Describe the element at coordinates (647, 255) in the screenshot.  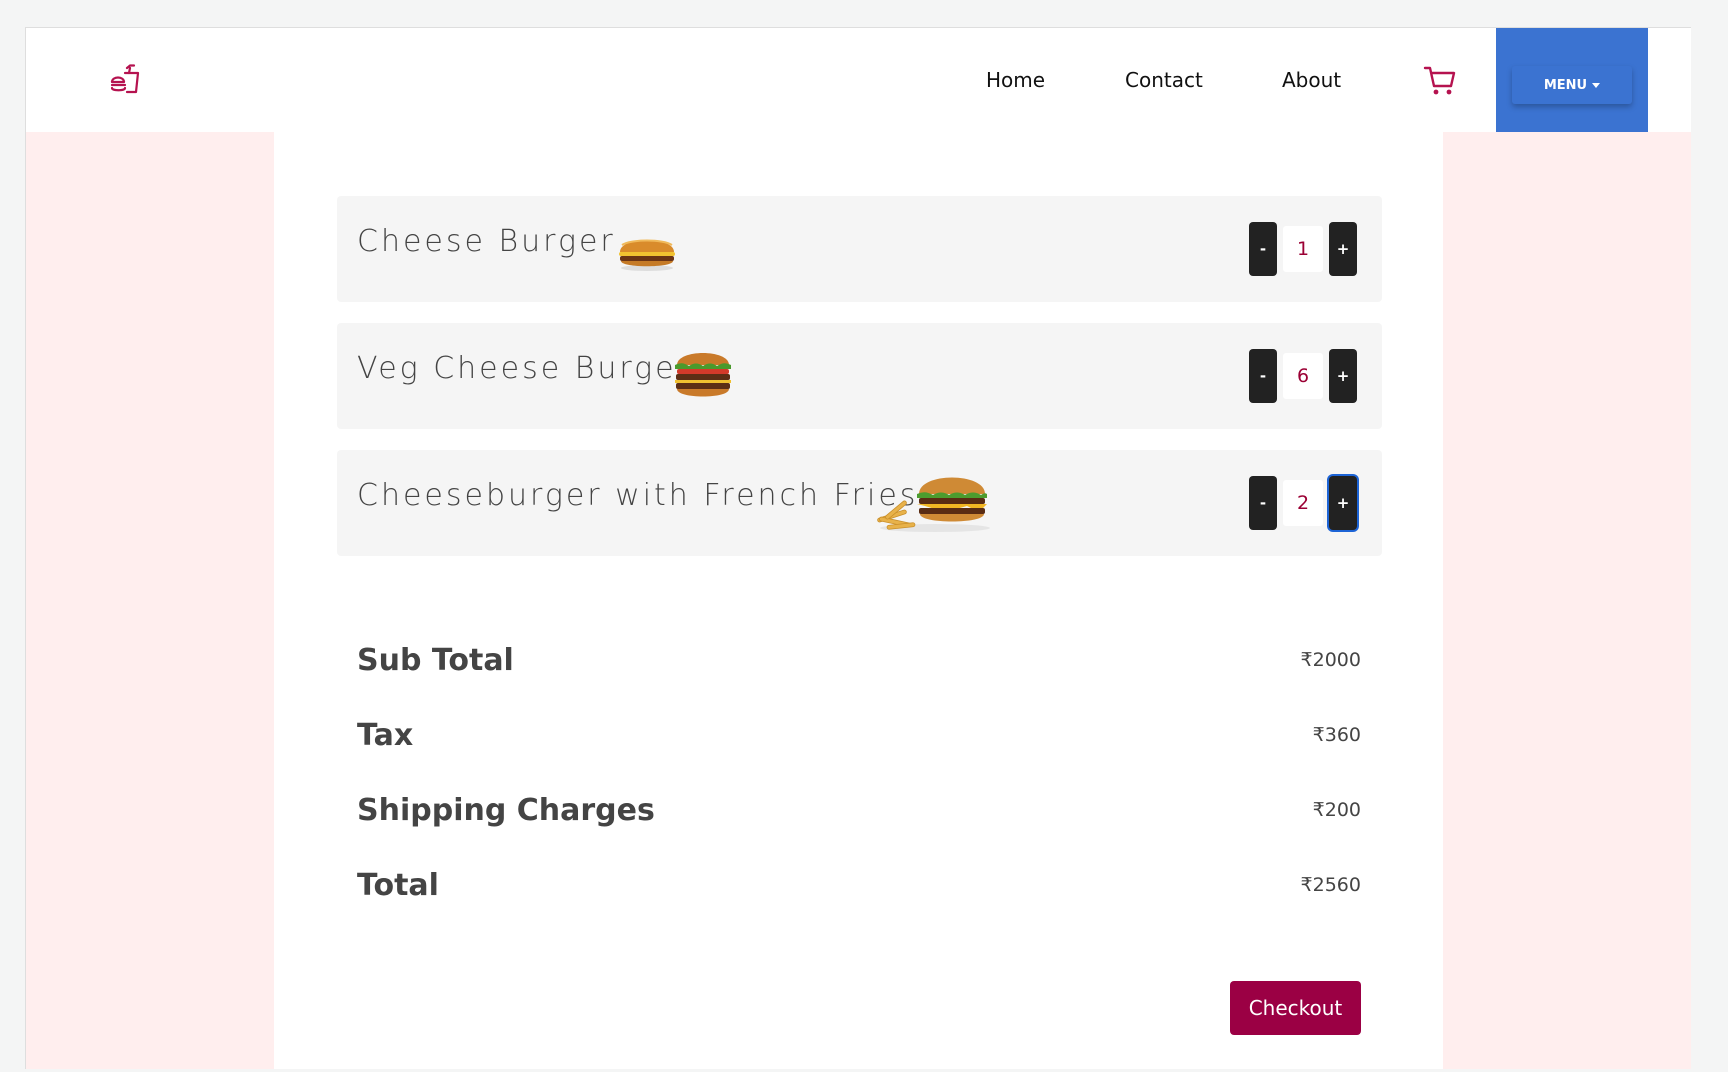
I see `cheese-burger-image` at that location.